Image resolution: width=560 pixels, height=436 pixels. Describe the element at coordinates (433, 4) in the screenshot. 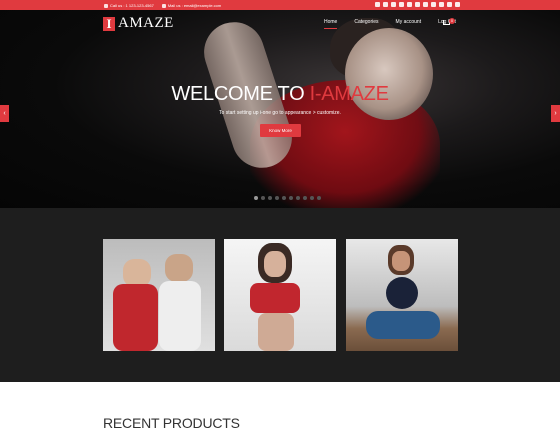

I see `vimeo-icon` at that location.